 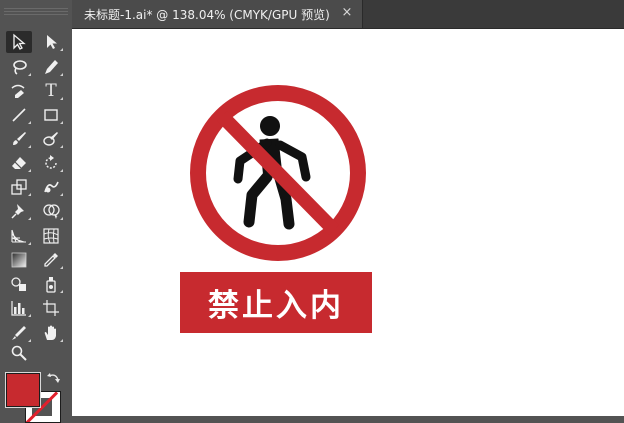 I want to click on curvature-pen-icon, so click(x=18, y=91).